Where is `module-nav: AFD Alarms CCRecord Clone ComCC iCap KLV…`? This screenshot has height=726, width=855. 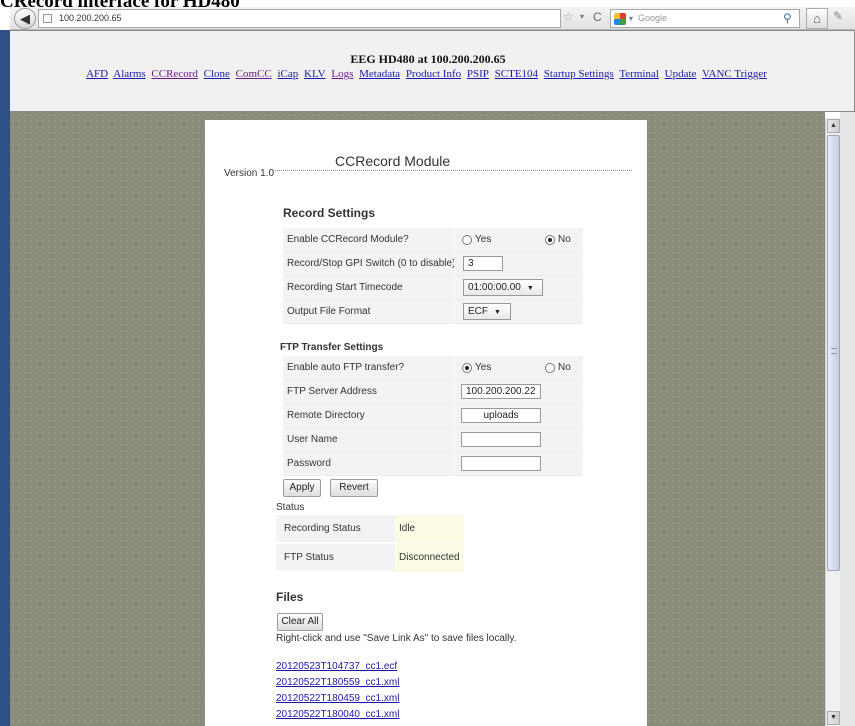 module-nav: AFD Alarms CCRecord Clone ComCC iCap KLV… is located at coordinates (428, 74).